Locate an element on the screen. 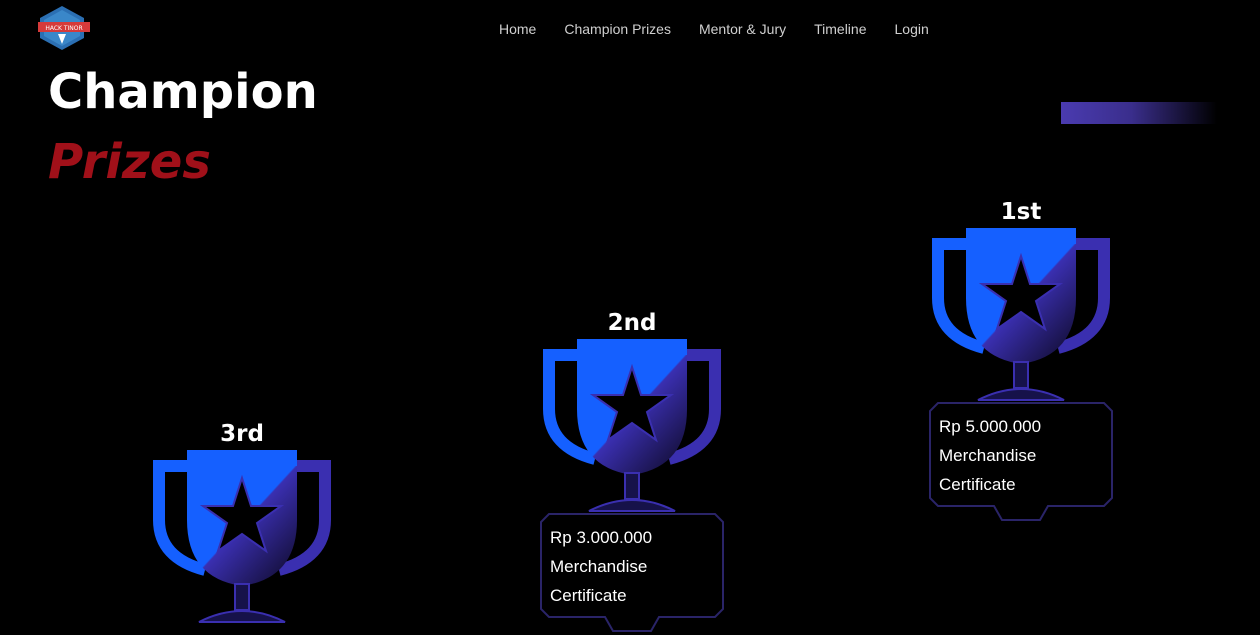 The image size is (1260, 635). nav-mentor-jury: Mentor & Jury is located at coordinates (742, 29).